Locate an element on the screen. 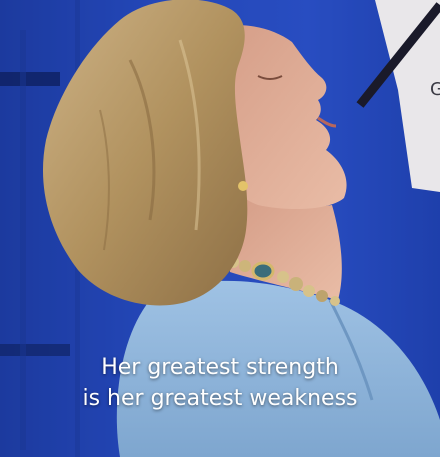 This screenshot has width=440, height=457. earring is located at coordinates (243, 186).